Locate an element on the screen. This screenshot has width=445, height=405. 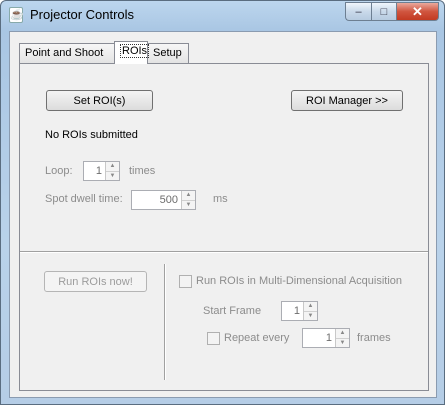
tab-rois: ROIs is located at coordinates (132, 52).